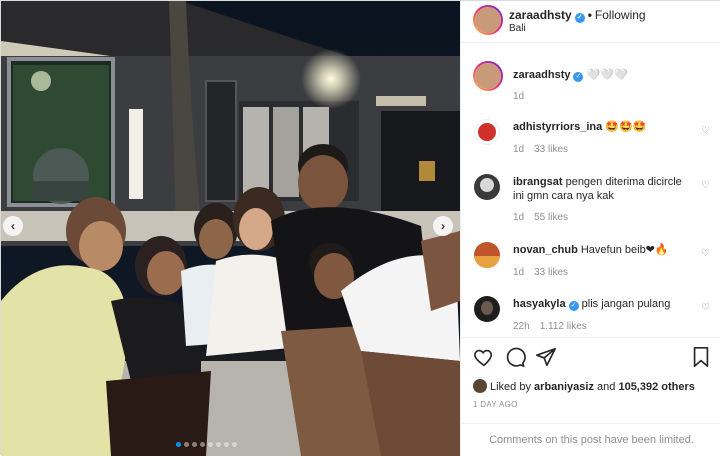  I want to click on comment-body: 🤩🤩🤩, so click(626, 127).